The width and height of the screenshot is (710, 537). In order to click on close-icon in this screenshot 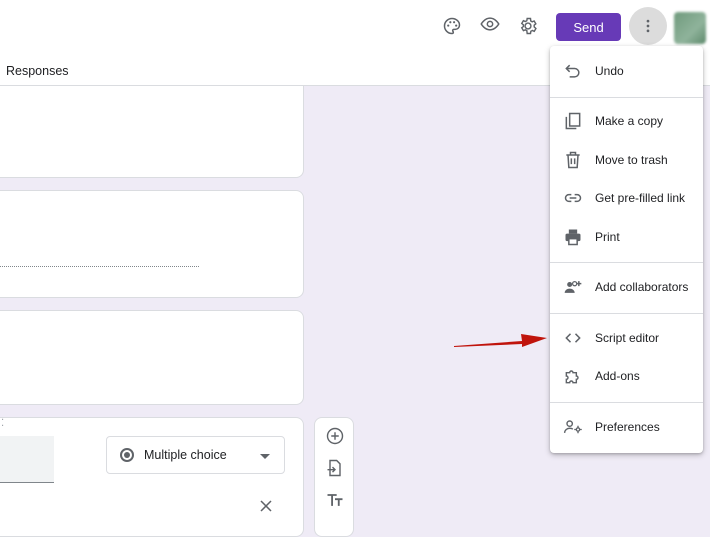, I will do `click(266, 506)`.